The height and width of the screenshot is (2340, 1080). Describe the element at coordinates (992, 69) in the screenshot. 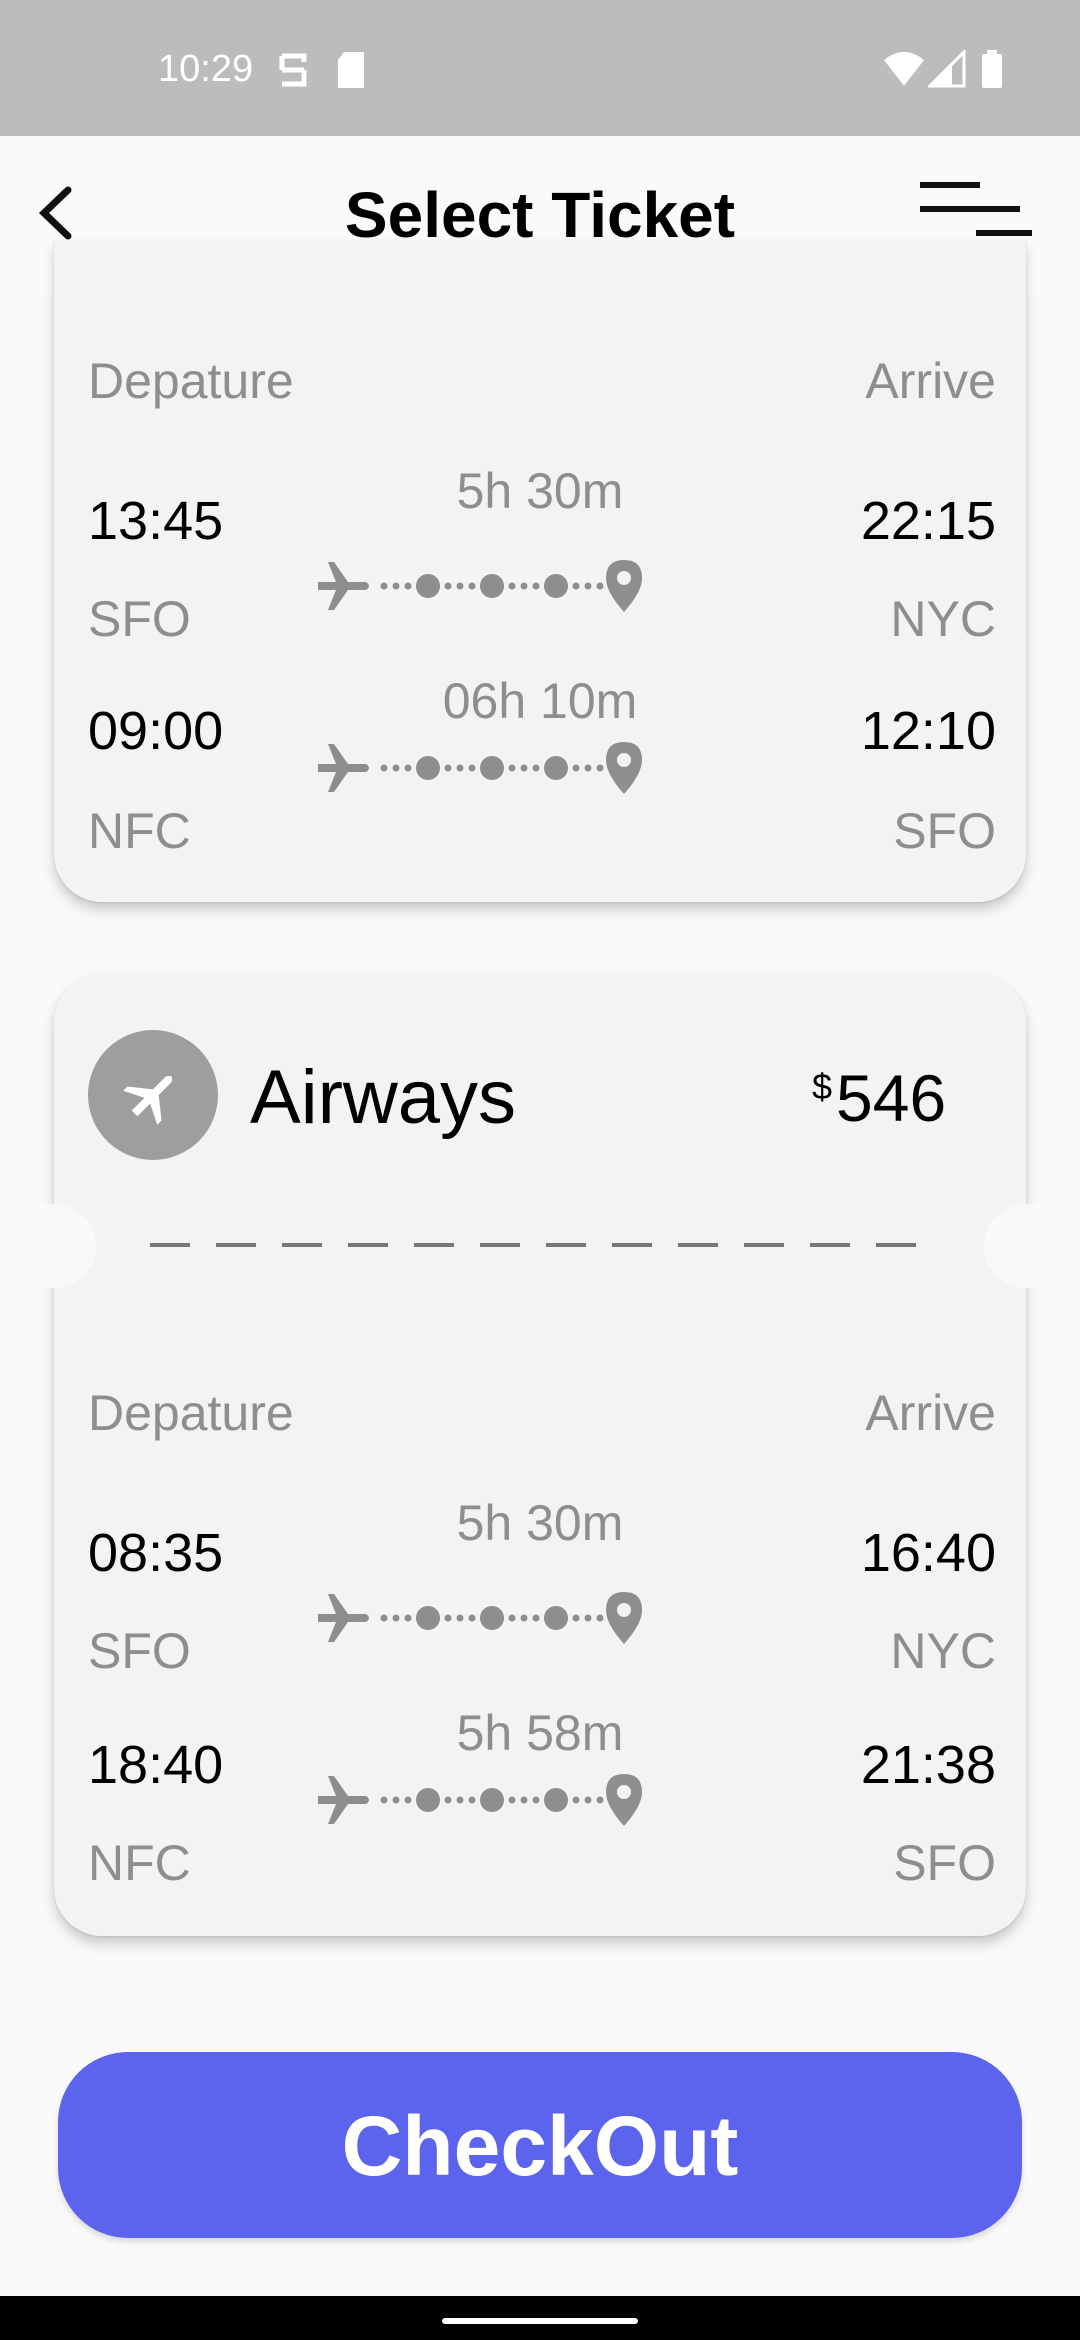

I see `battery-icon` at that location.